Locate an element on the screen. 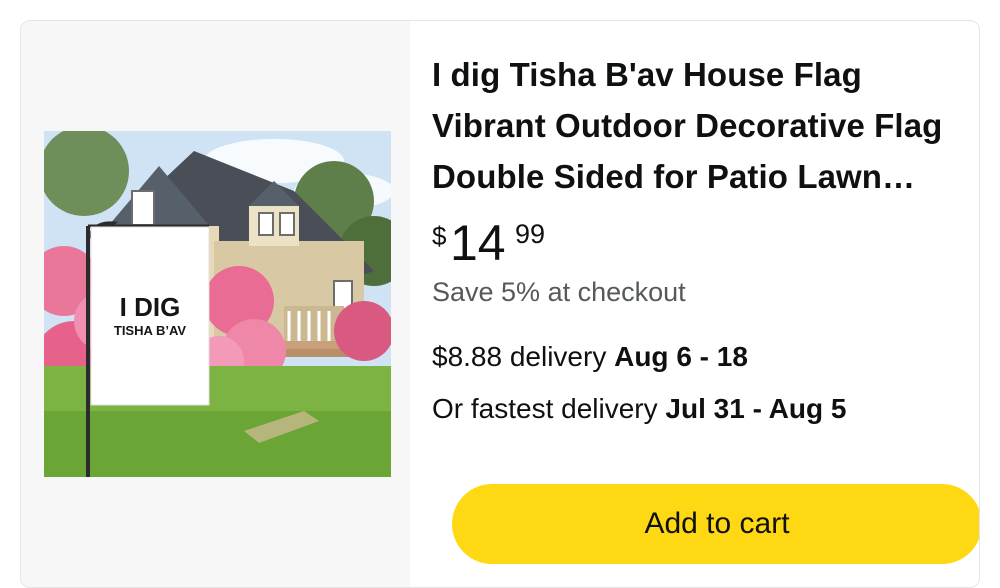 This screenshot has width=1000, height=588. add-to-cart-button: Add to cart is located at coordinates (715, 524).